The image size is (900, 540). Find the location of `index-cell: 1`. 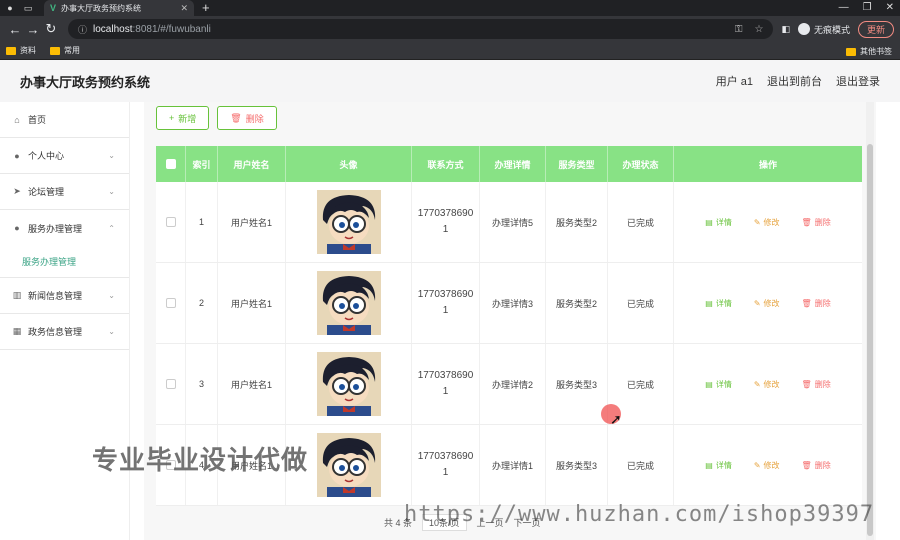

index-cell: 1 is located at coordinates (202, 222).